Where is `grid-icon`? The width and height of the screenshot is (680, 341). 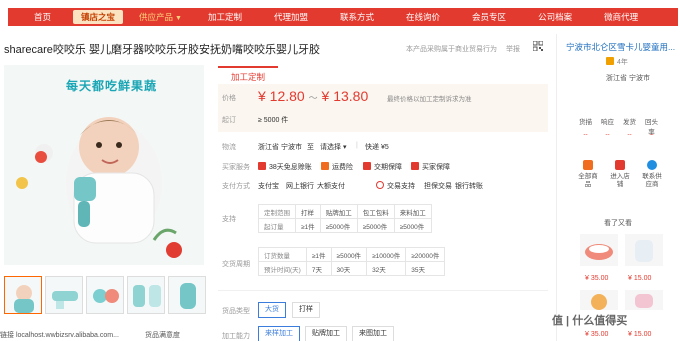
grid-icon is located at coordinates (588, 165).